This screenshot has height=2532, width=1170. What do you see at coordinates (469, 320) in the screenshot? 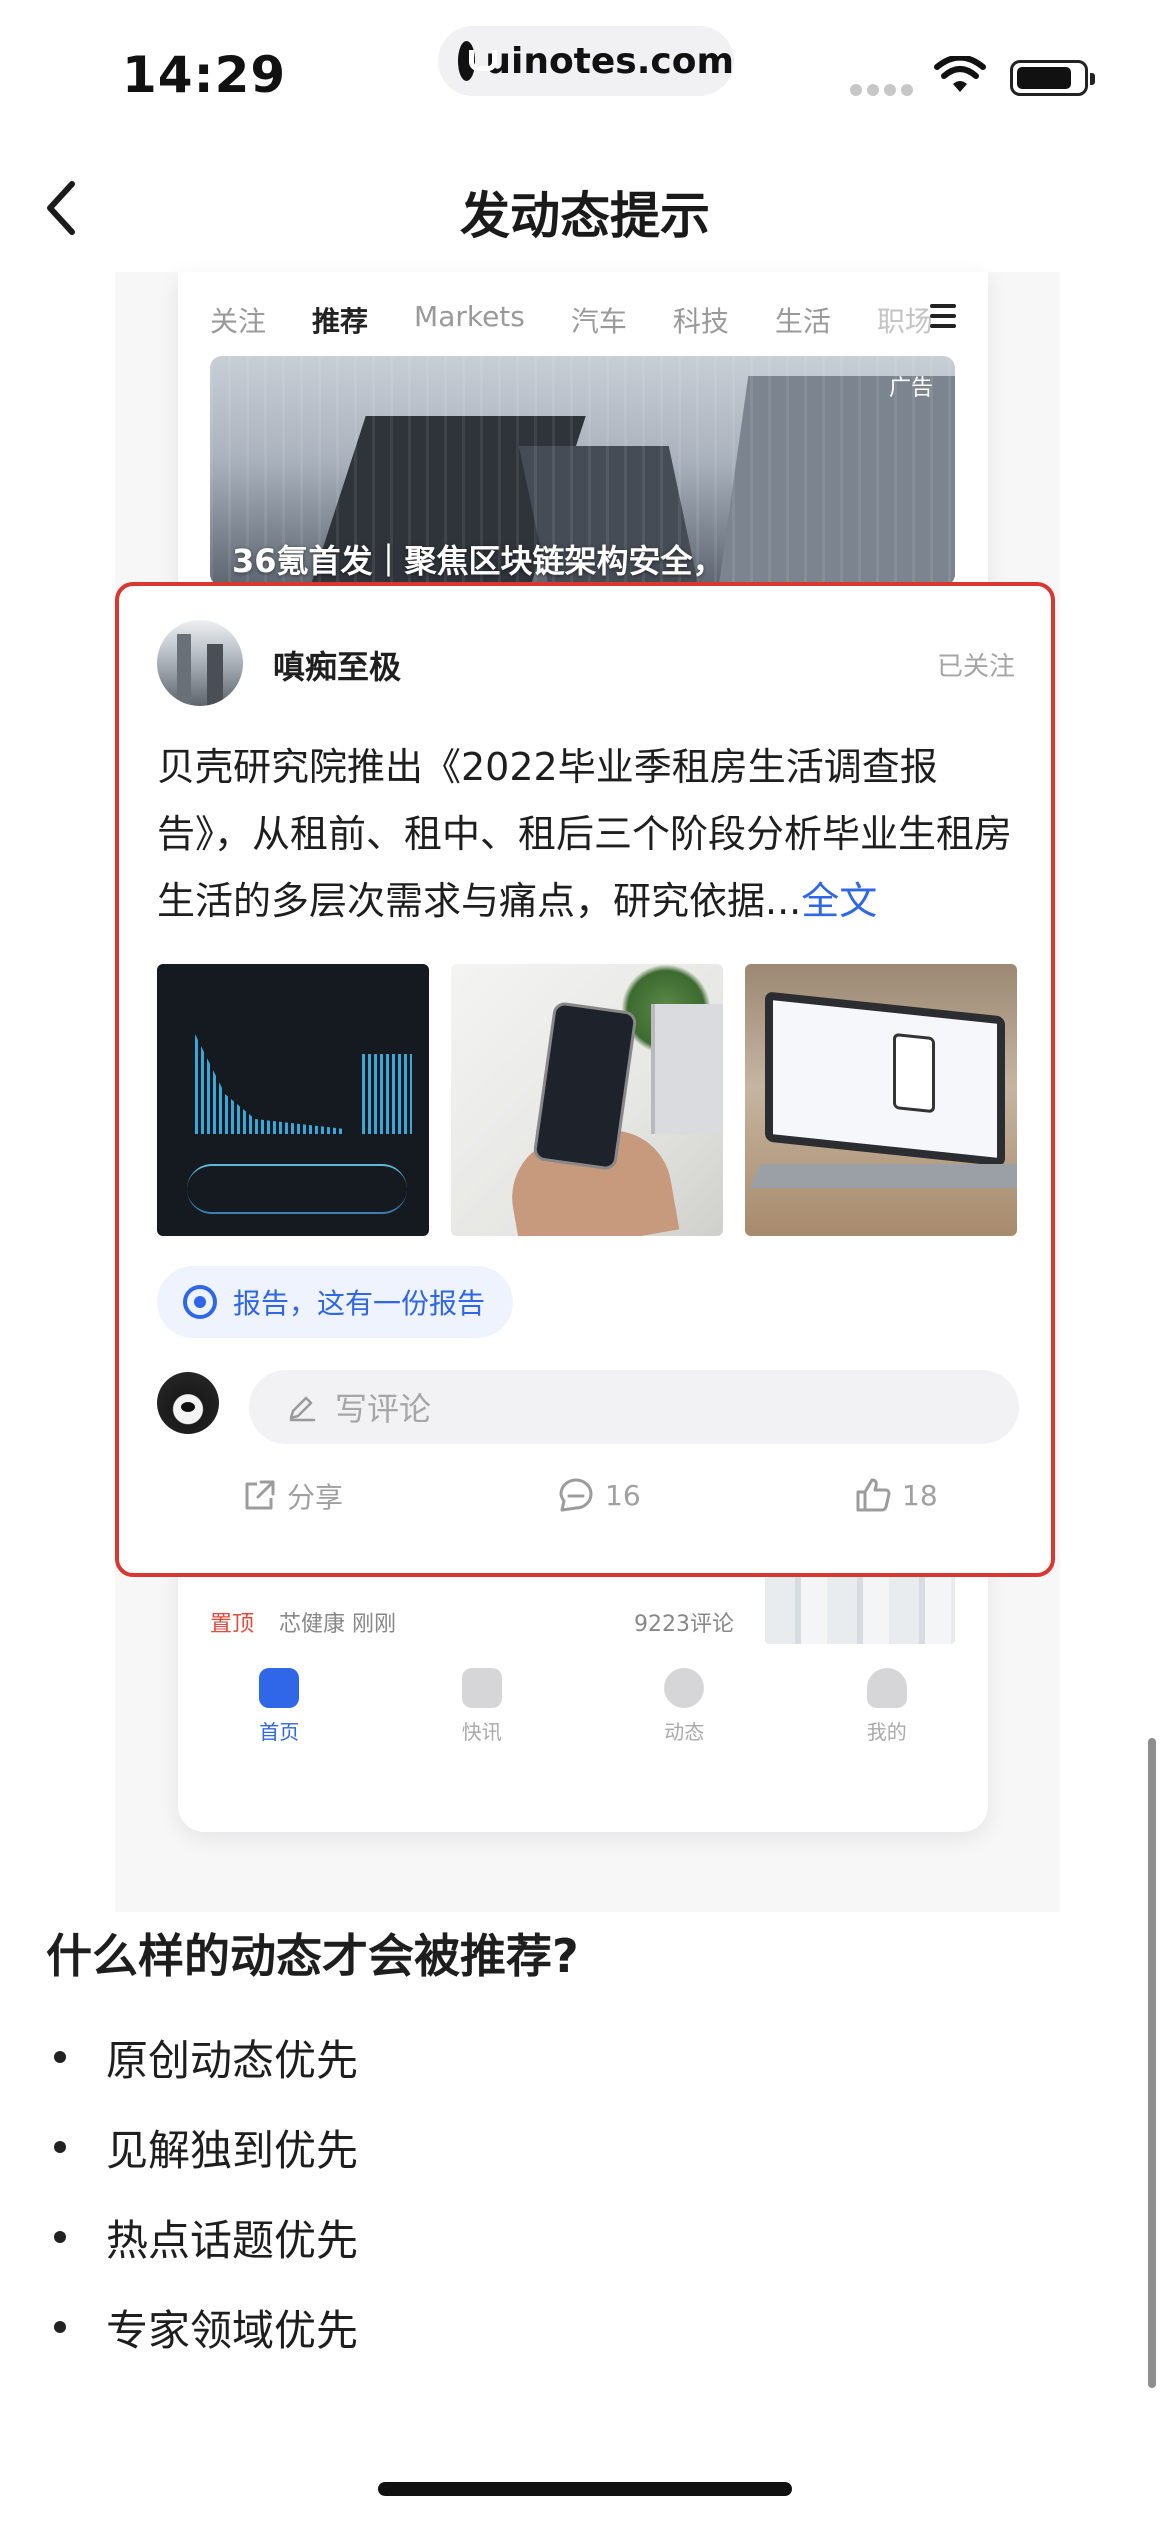
I see `tab-markets: Markets` at bounding box center [469, 320].